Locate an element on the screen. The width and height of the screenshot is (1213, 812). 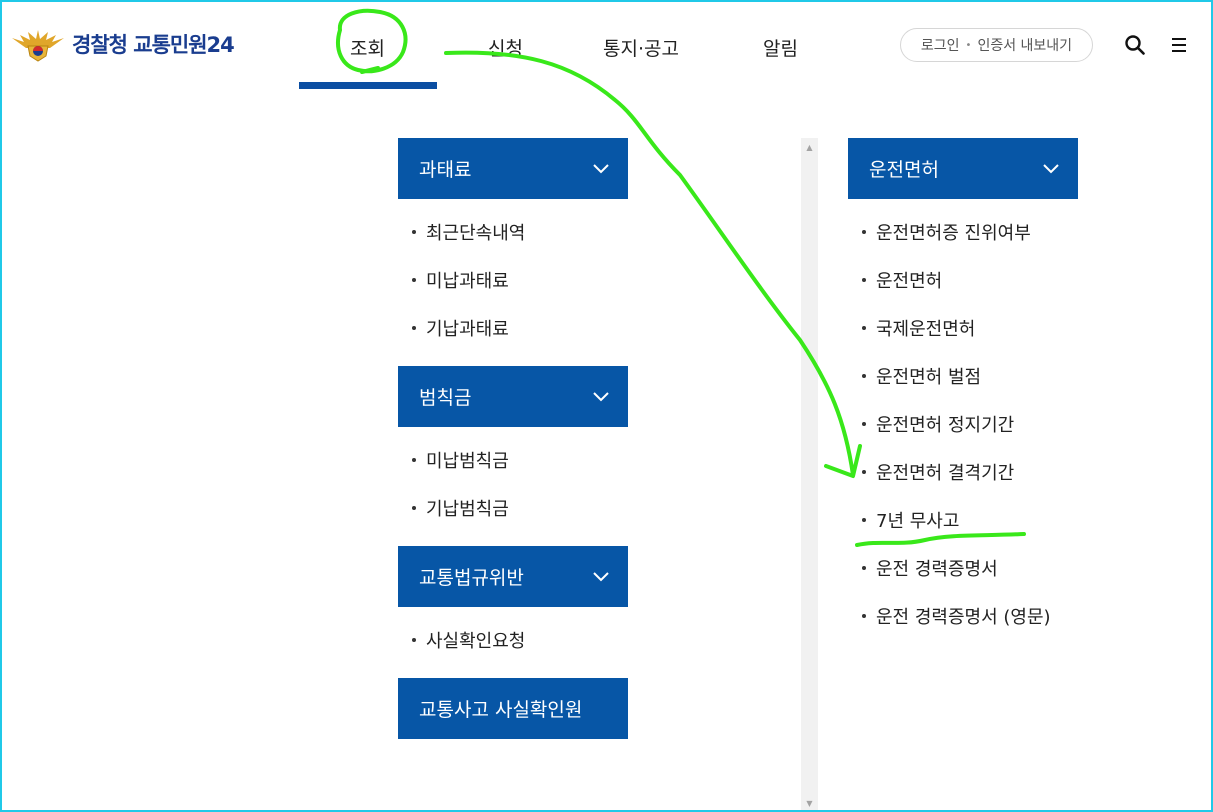
nav-item-alerts: 알림 is located at coordinates (780, 47).